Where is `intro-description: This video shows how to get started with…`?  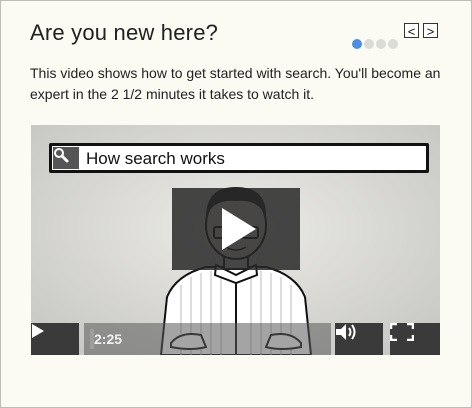 intro-description: This video shows how to get started with… is located at coordinates (235, 83).